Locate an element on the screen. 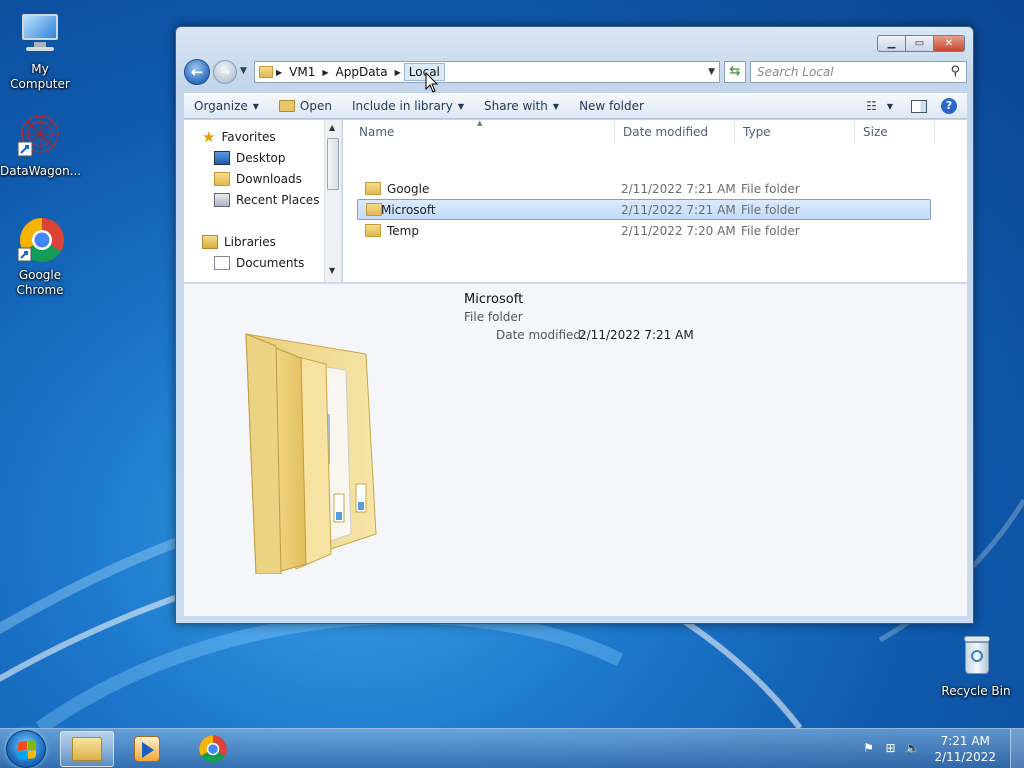 The width and height of the screenshot is (1024, 768). desktop-icon-label: Google Chrome is located at coordinates (40, 282).